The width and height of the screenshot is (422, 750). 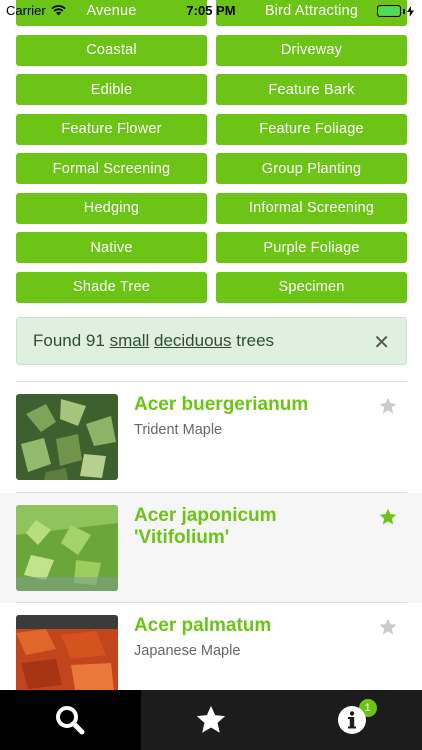 What do you see at coordinates (111, 208) in the screenshot?
I see `tag-button: Hedging` at bounding box center [111, 208].